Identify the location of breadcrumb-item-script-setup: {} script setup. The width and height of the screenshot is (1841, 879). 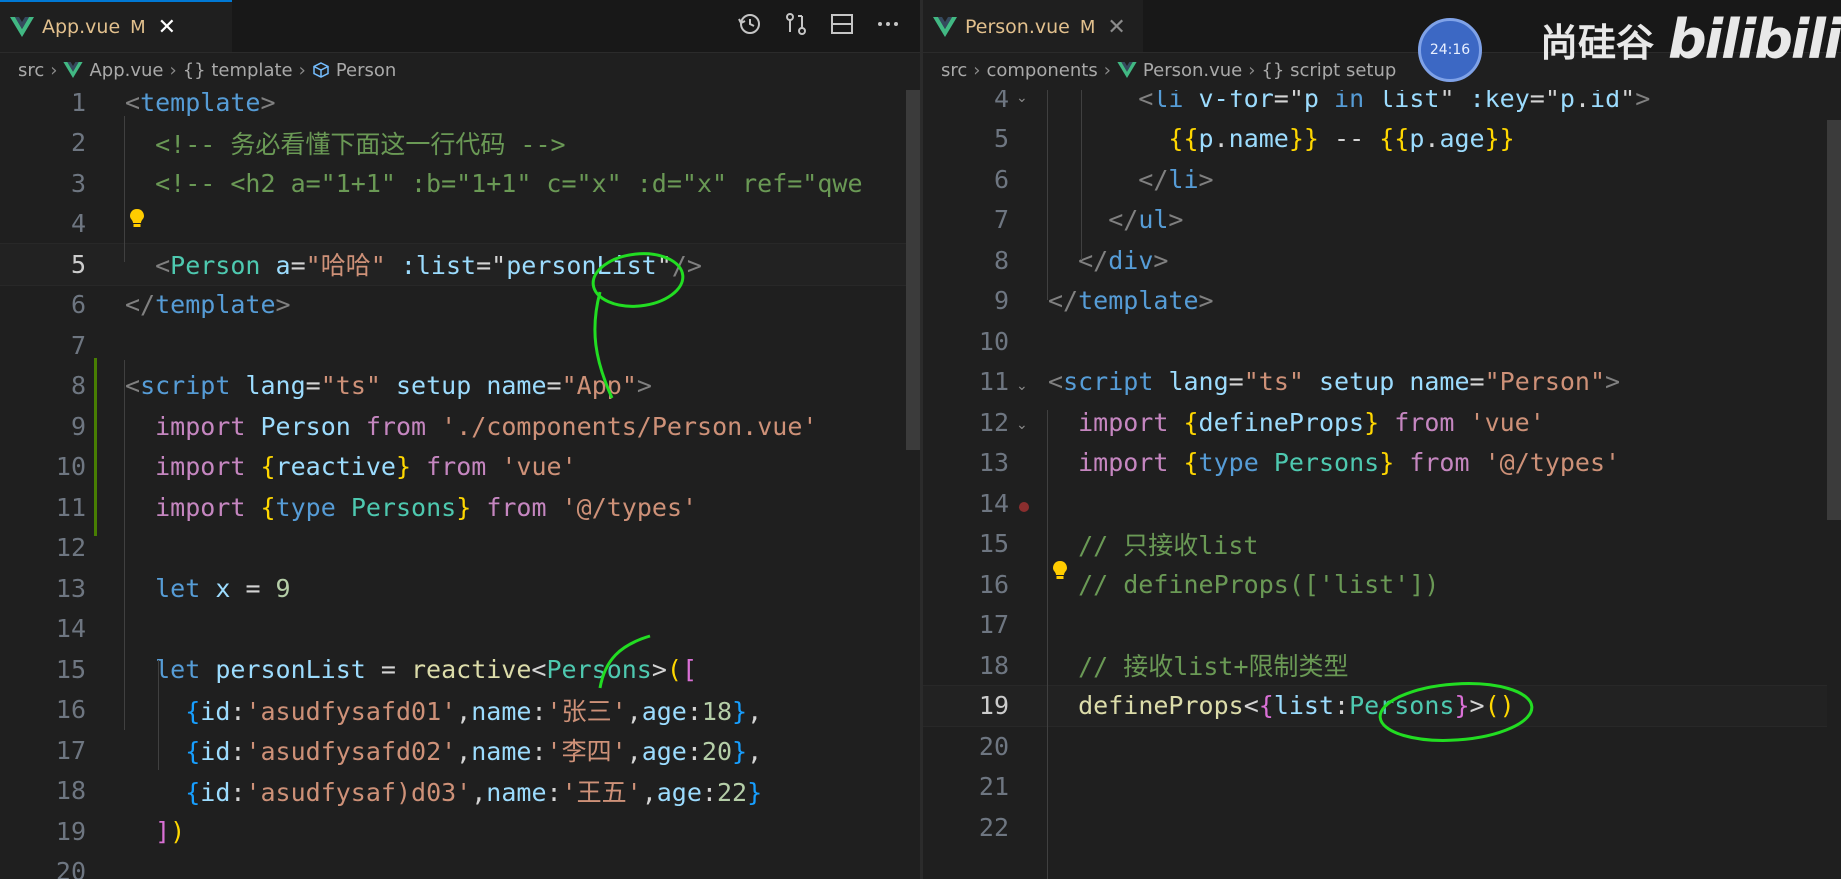
(1328, 70).